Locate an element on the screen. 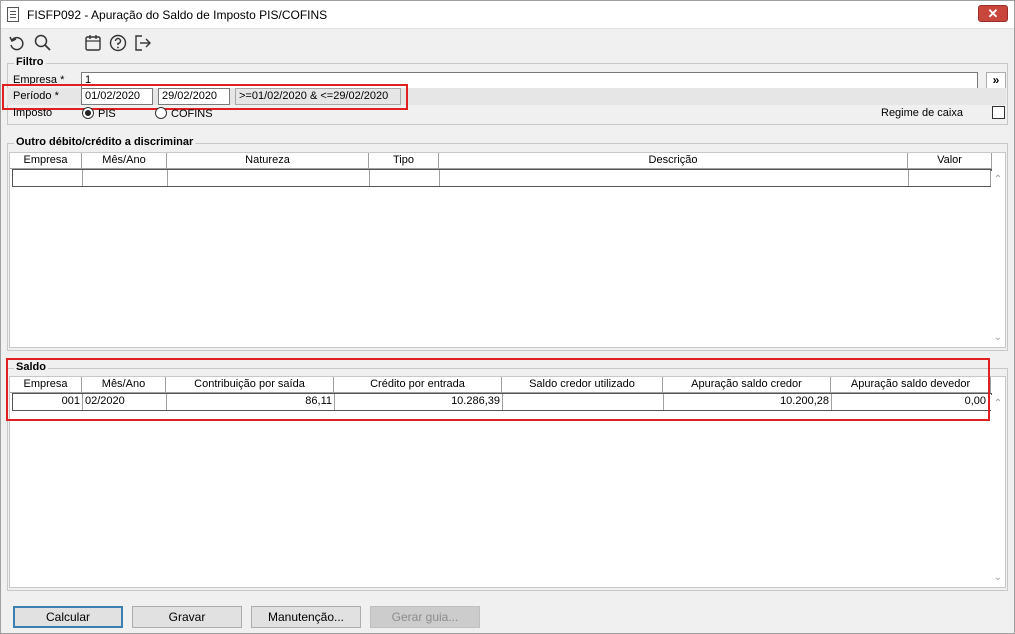 The image size is (1015, 634). cofins-radio is located at coordinates (161, 113).